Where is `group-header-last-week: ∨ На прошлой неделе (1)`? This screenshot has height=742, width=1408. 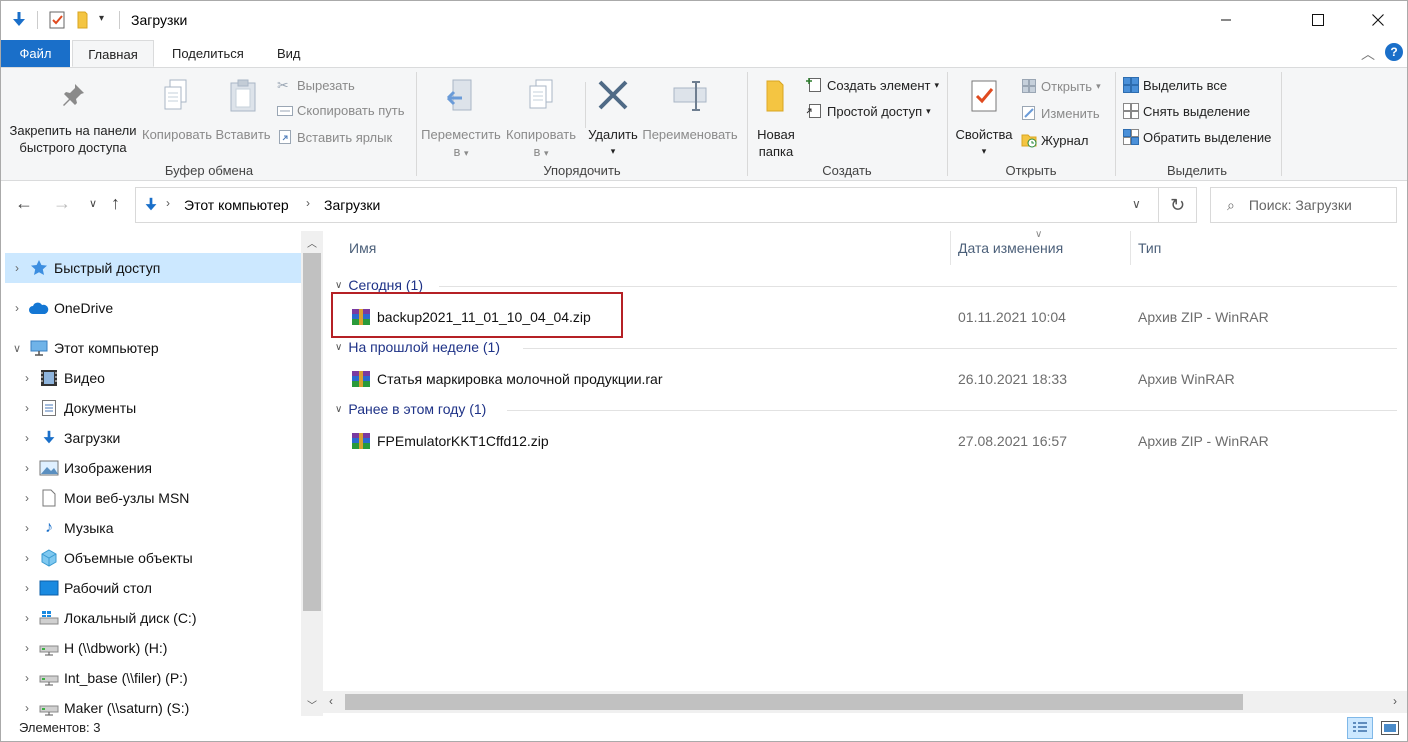 group-header-last-week: ∨ На прошлой неделе (1) is located at coordinates (417, 347).